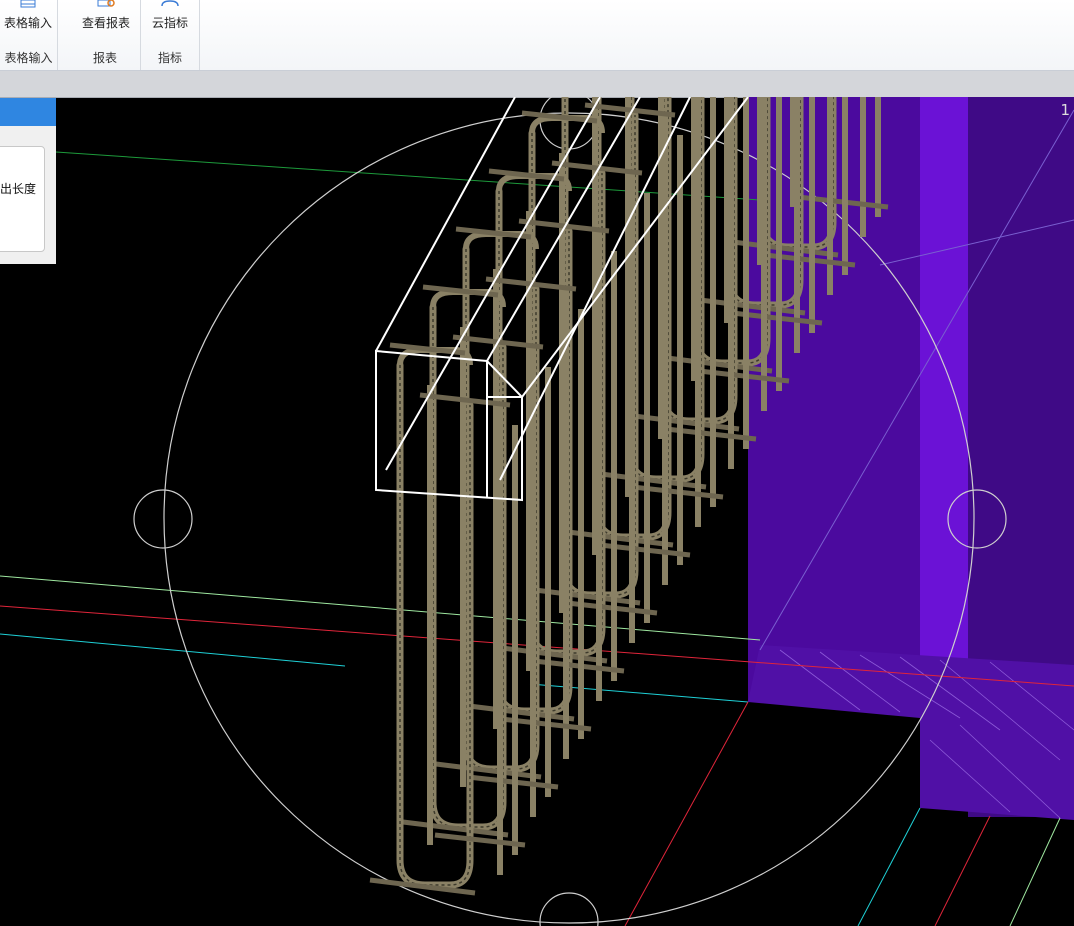 This screenshot has width=1074, height=926. Describe the element at coordinates (22, 199) in the screenshot. I see `panel-content-box` at that location.